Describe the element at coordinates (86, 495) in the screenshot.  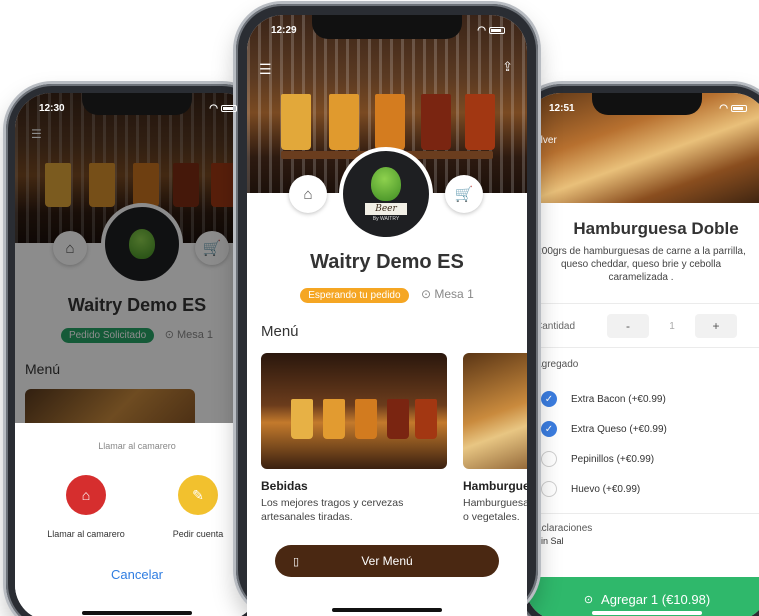
I see `bell-icon: ⌂` at that location.